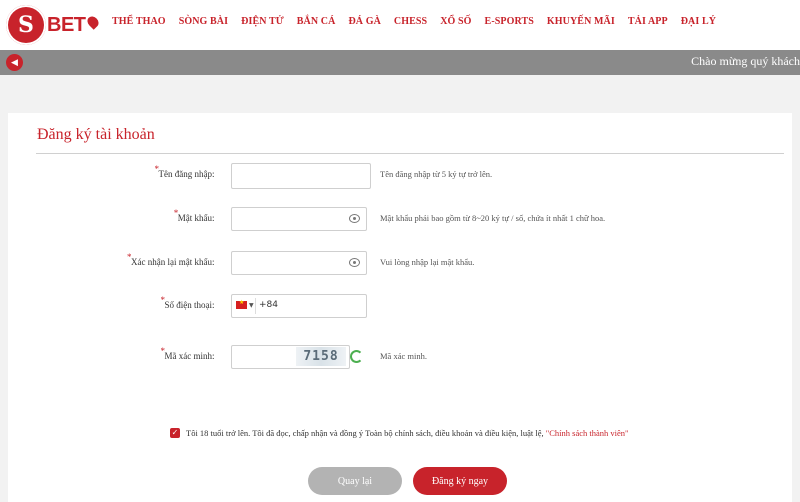  Describe the element at coordinates (509, 21) in the screenshot. I see `nav-item-e-sports: E-SPORTS` at that location.